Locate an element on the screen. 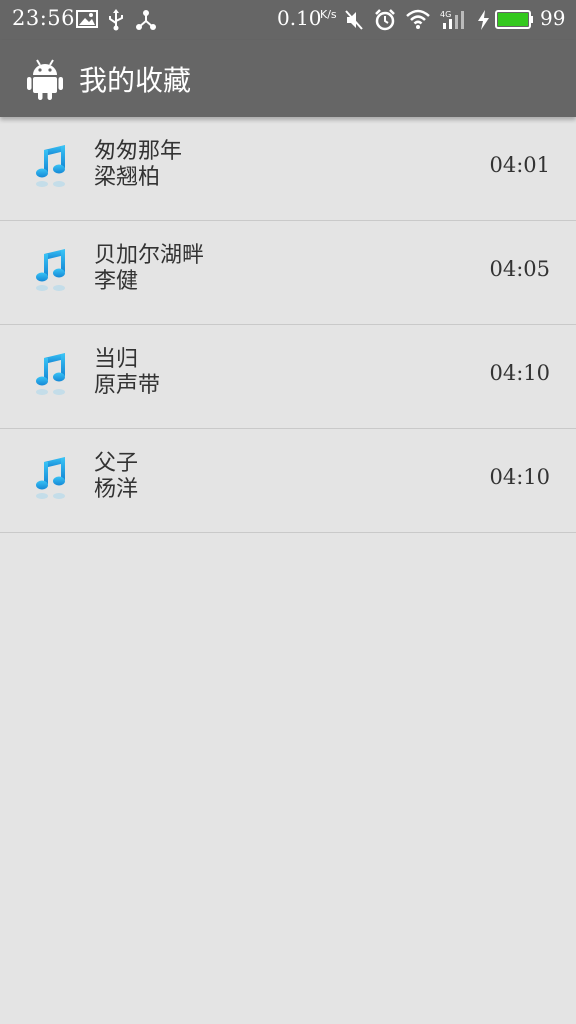 The width and height of the screenshot is (576, 1024). 4g-signal-icon: 4G is located at coordinates (452, 19).